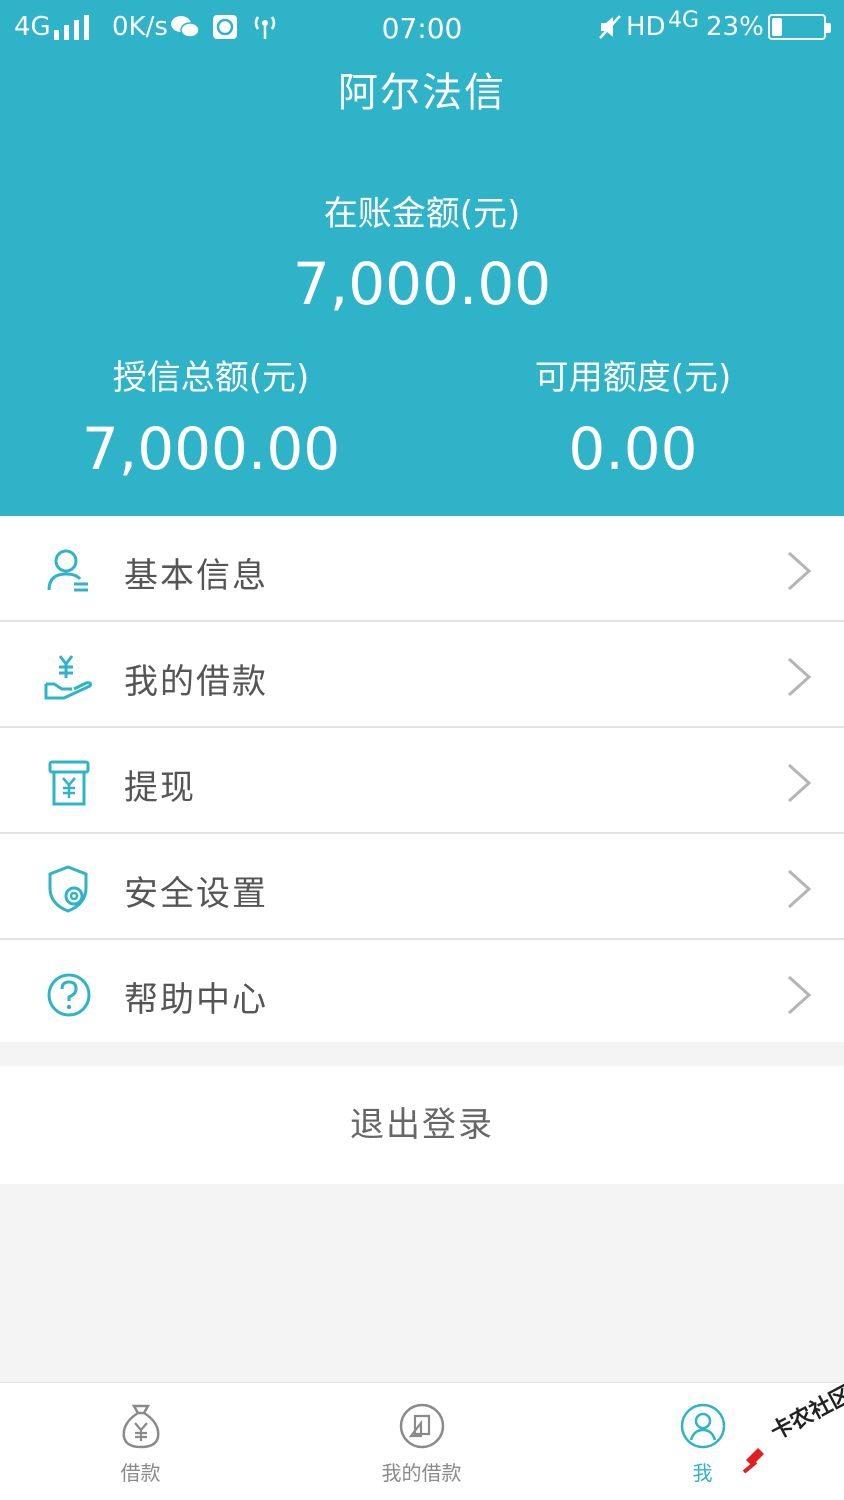 This screenshot has height=1500, width=844. What do you see at coordinates (422, 887) in the screenshot?
I see `menu-item-security: 安全设置` at bounding box center [422, 887].